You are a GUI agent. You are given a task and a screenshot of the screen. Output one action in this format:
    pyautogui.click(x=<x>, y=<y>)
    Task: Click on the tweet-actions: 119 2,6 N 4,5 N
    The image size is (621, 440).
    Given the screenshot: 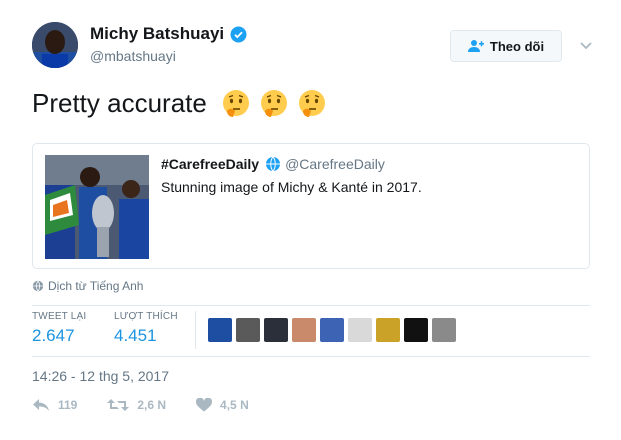 What is the action you would take?
    pyautogui.click(x=155, y=405)
    